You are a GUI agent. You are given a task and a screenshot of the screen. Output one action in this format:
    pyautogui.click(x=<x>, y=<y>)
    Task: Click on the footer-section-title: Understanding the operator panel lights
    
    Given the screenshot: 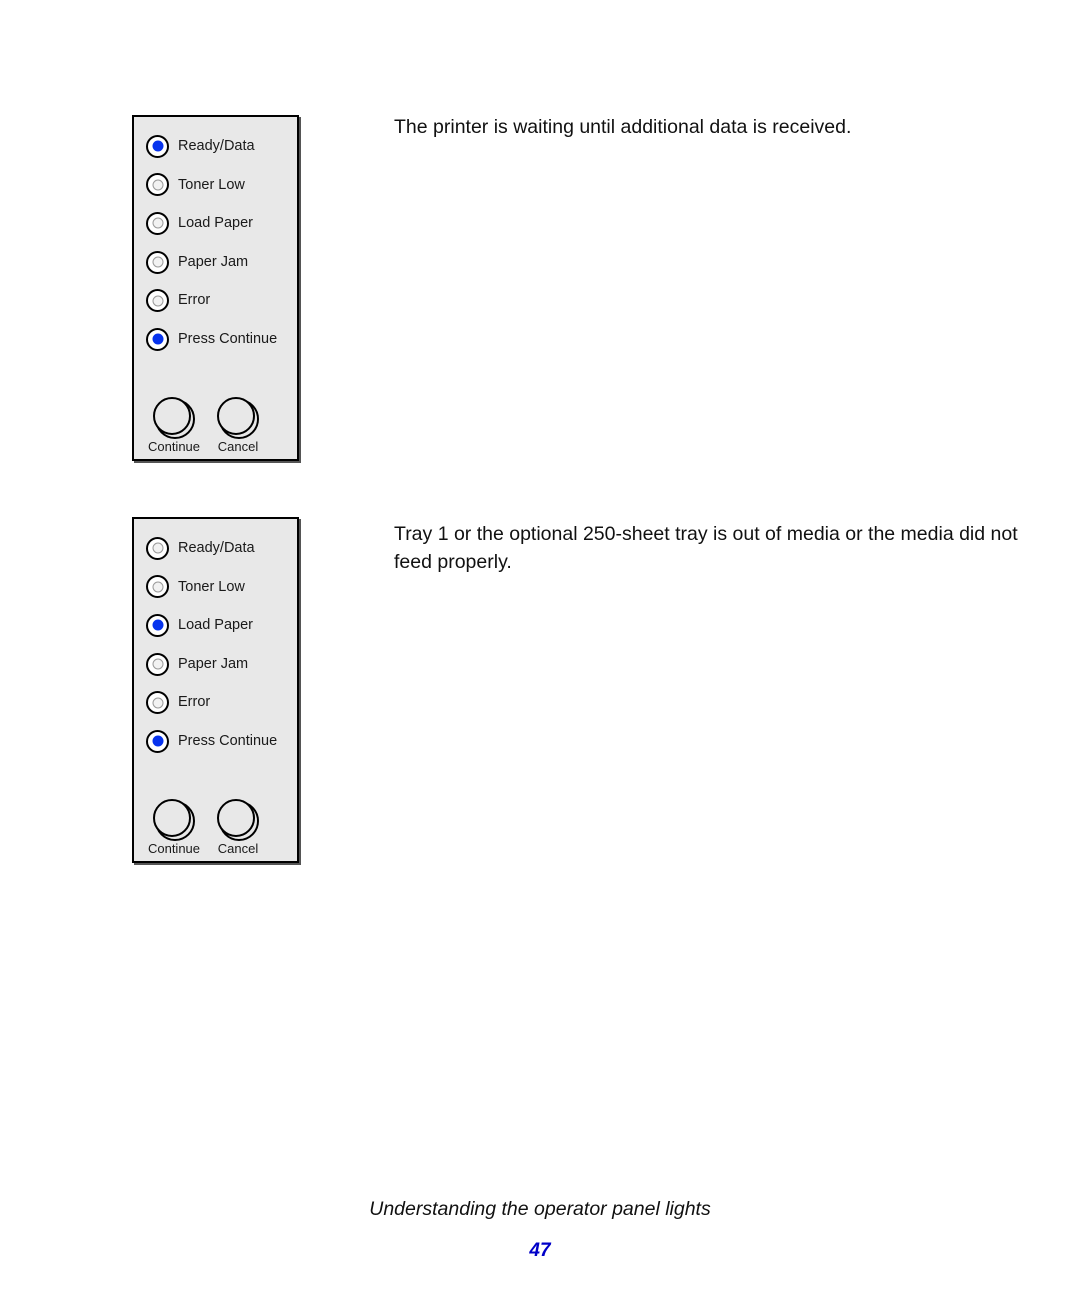 What is the action you would take?
    pyautogui.click(x=540, y=1209)
    